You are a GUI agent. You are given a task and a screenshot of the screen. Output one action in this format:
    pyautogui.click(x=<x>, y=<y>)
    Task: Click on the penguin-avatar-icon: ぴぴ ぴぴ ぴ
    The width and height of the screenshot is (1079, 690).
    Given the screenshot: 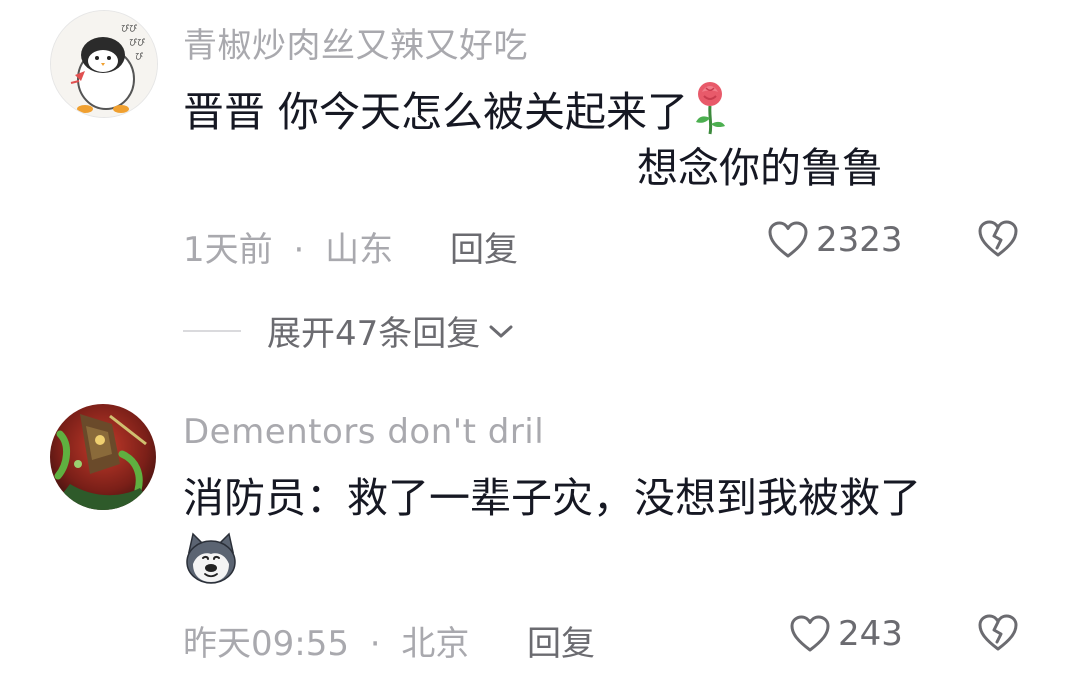 What is the action you would take?
    pyautogui.click(x=104, y=64)
    